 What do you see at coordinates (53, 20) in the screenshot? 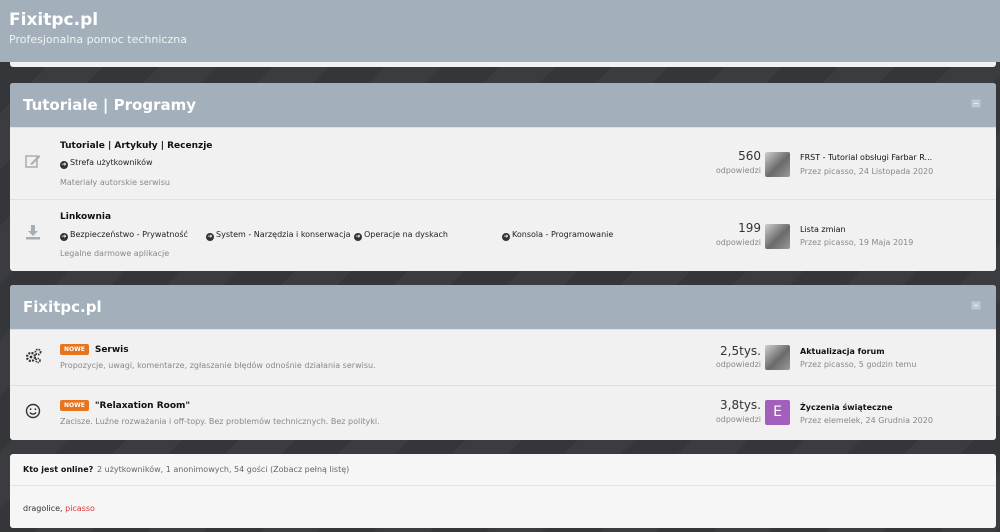
I see `site-title: Fixitpc.pl` at bounding box center [53, 20].